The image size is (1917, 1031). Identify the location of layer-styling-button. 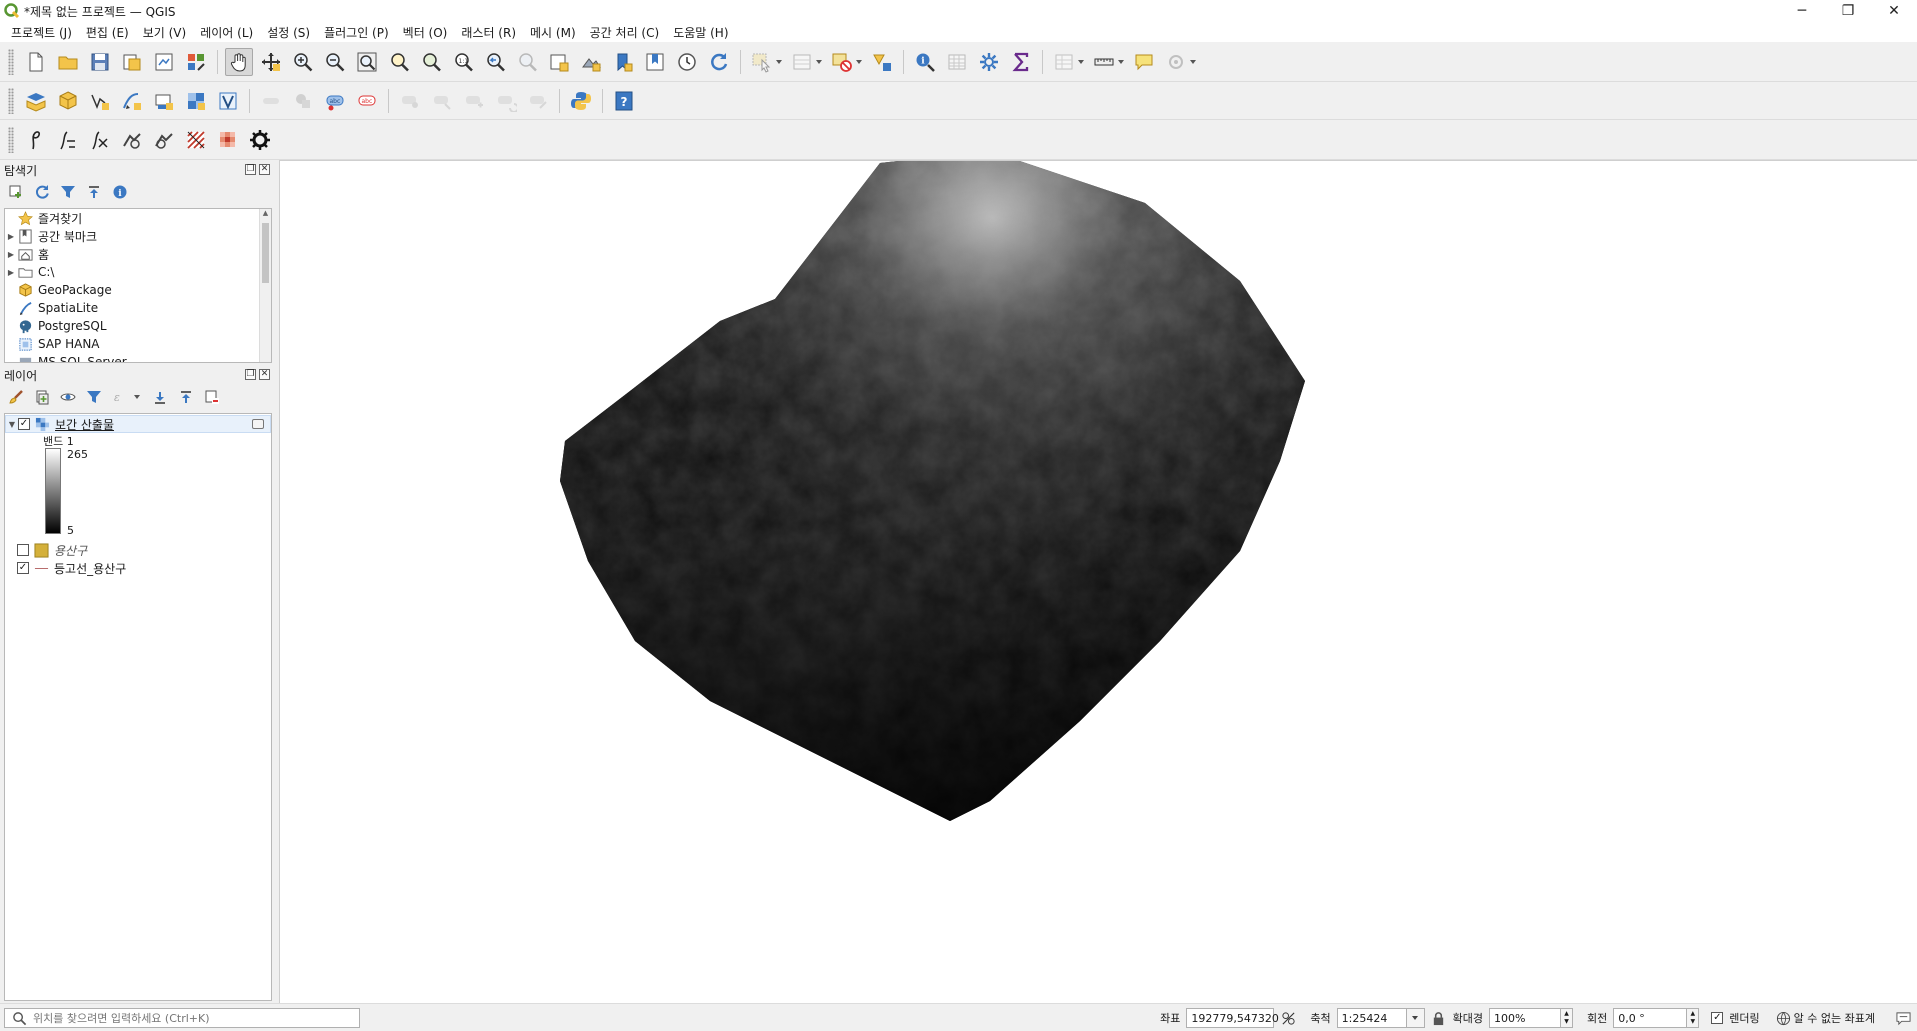
(16, 397).